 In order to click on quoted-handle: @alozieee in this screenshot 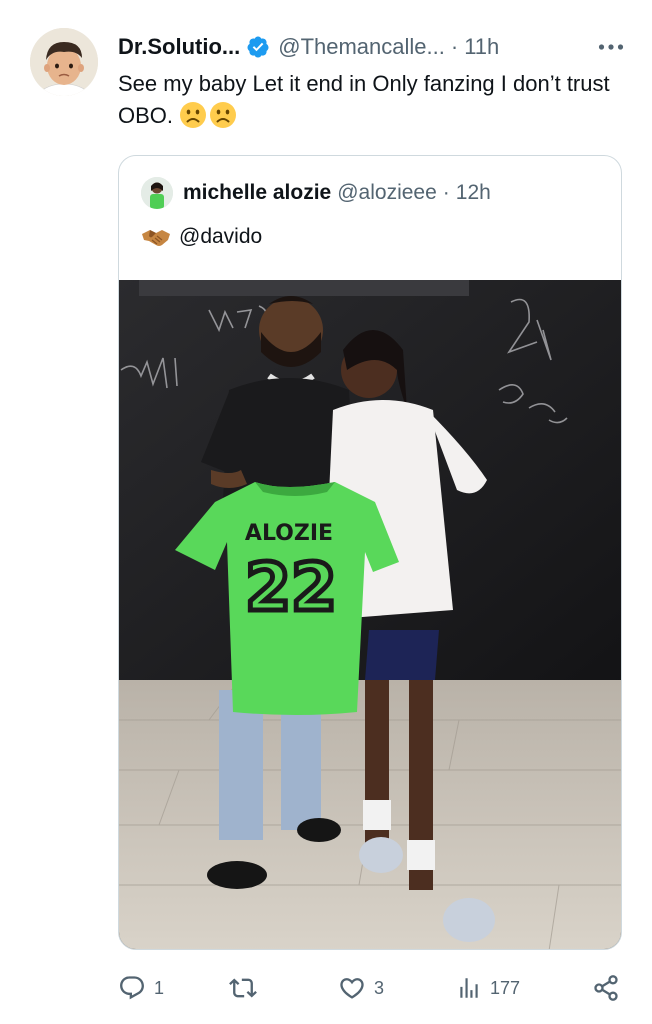, I will do `click(387, 193)`.